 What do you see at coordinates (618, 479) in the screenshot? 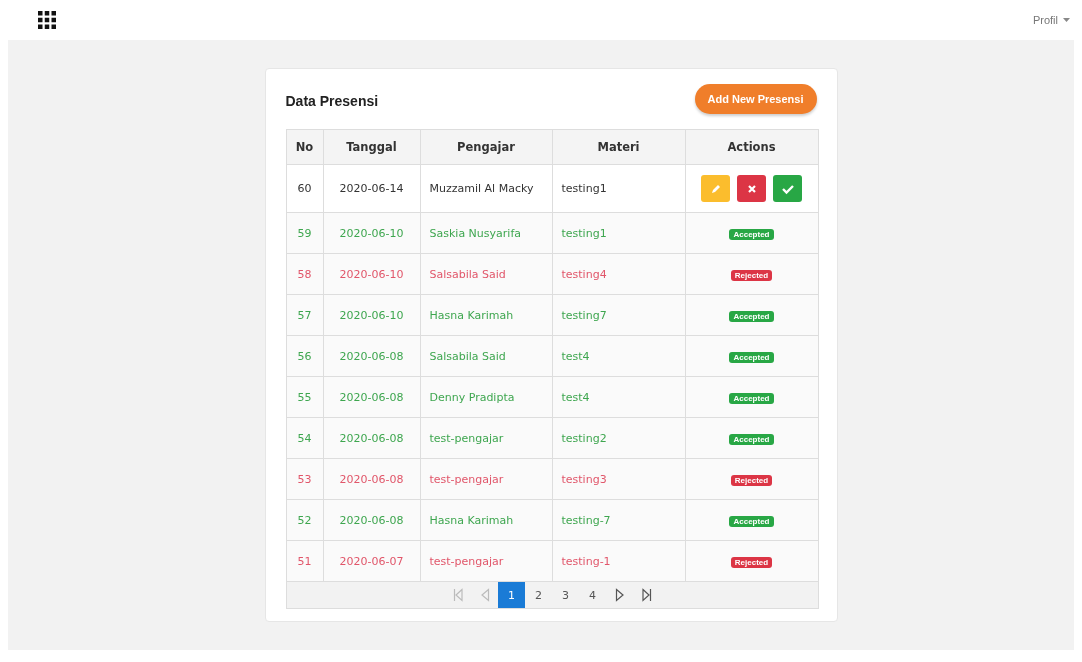
I see `table-cell: testing3` at bounding box center [618, 479].